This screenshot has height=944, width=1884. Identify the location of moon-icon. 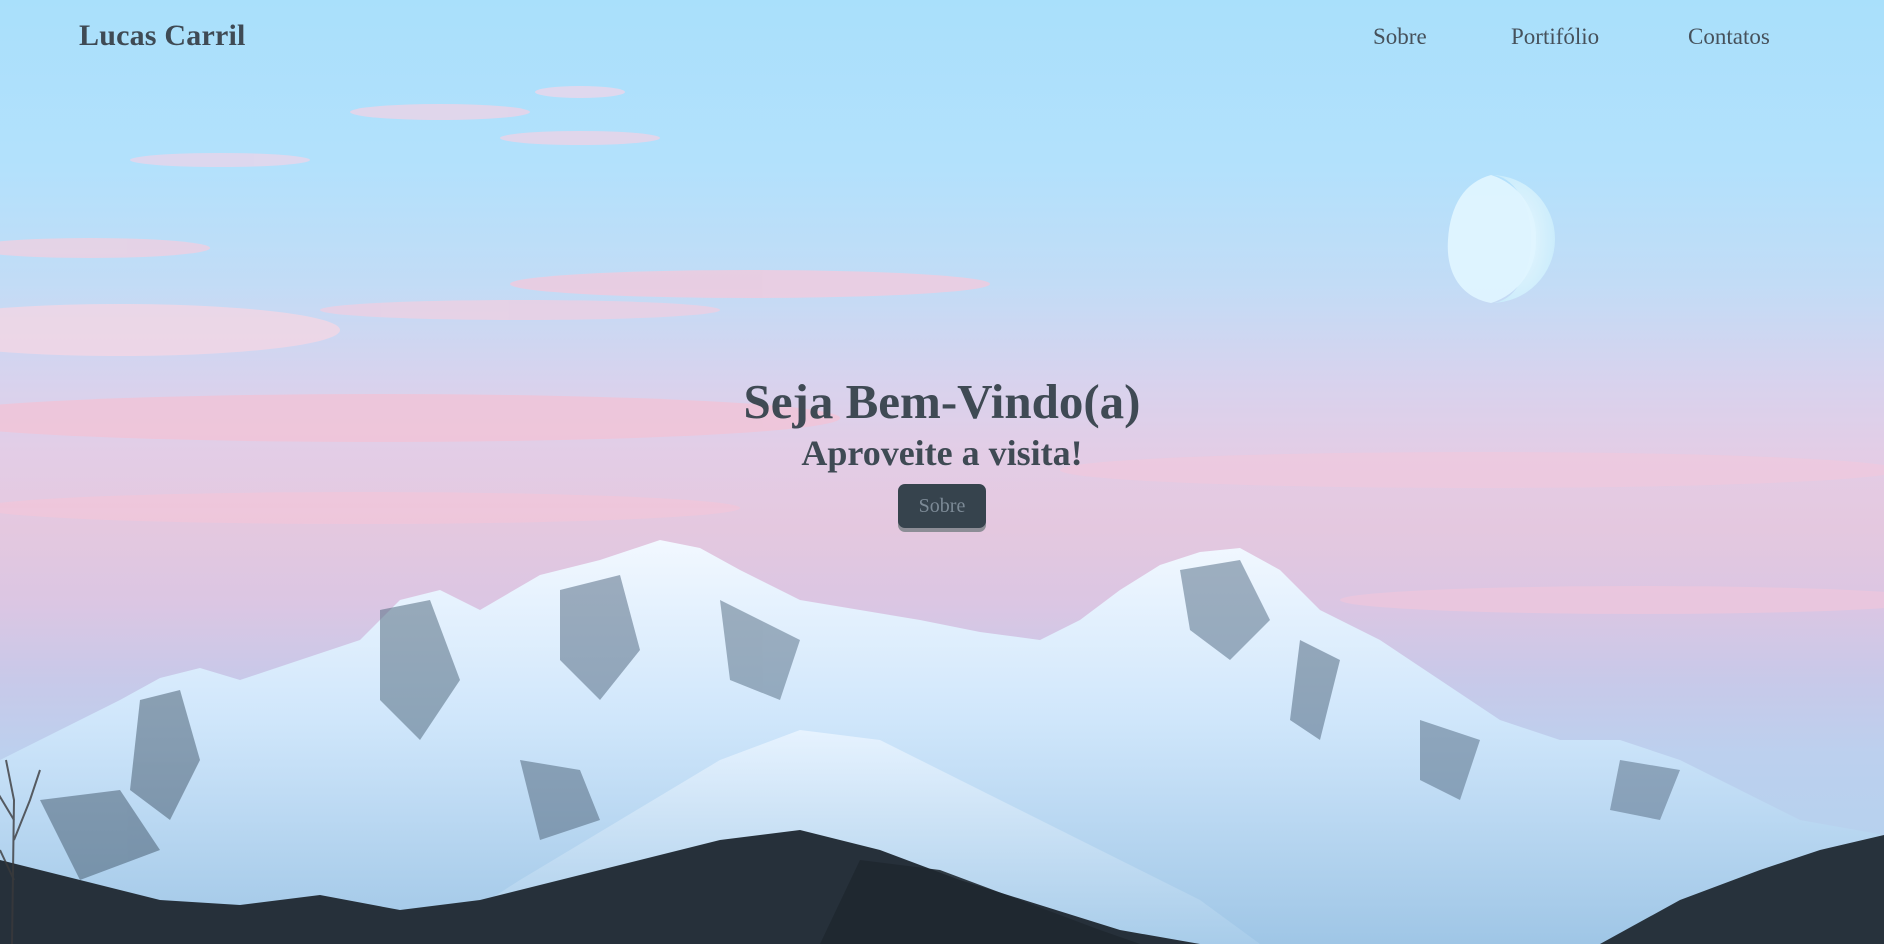
(1501, 239).